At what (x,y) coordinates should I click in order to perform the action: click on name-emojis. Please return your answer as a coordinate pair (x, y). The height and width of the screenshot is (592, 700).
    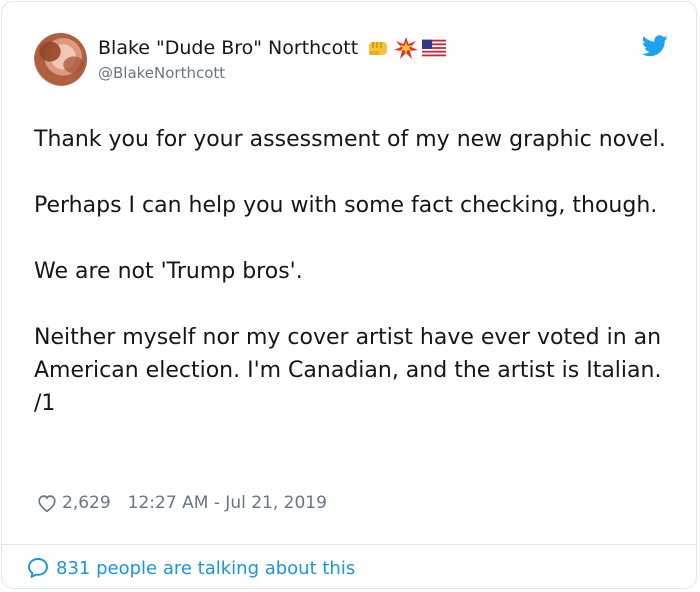
    Looking at the image, I should click on (408, 48).